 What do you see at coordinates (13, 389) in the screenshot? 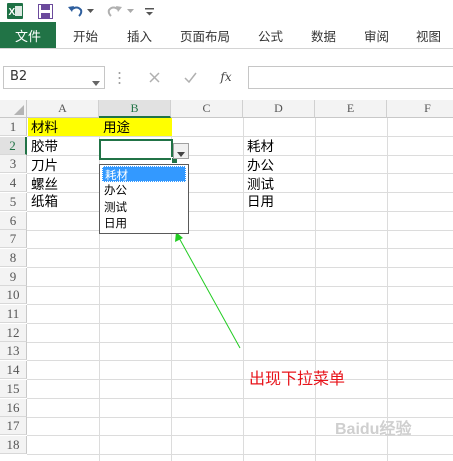
I see `row-header-15: 15` at bounding box center [13, 389].